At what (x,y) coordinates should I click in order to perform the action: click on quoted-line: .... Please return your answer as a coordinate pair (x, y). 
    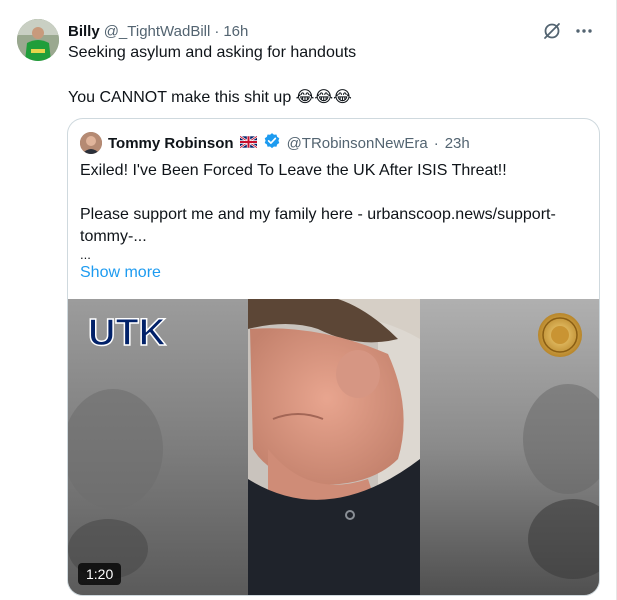
    Looking at the image, I should click on (85, 254).